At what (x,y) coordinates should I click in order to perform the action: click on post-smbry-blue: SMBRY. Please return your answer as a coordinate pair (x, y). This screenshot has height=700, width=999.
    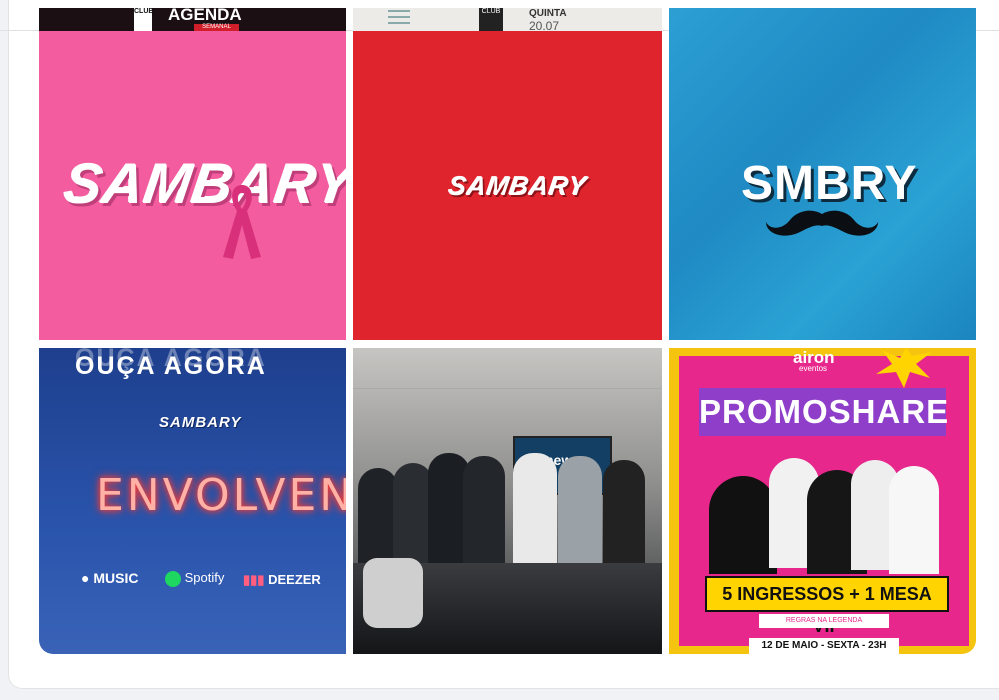
    Looking at the image, I should click on (822, 174).